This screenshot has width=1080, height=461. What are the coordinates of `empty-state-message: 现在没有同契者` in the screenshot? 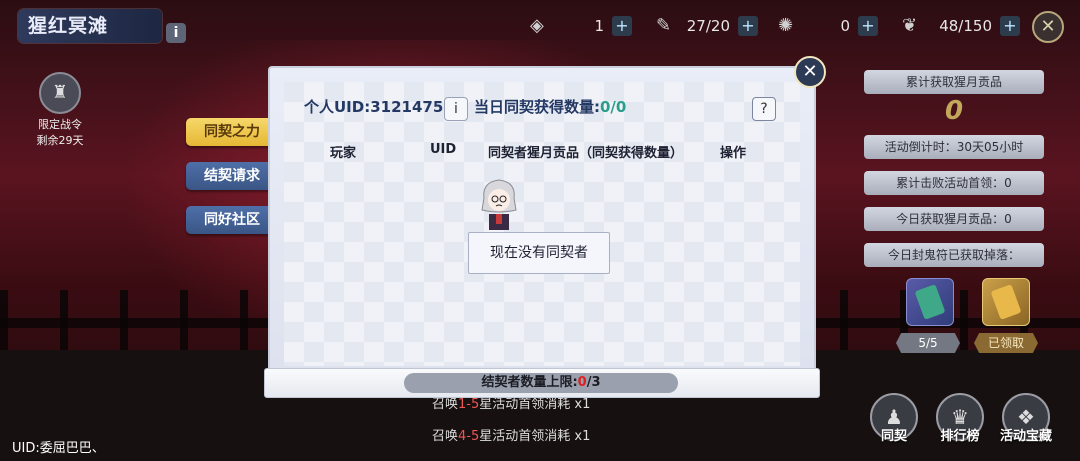 It's located at (539, 253).